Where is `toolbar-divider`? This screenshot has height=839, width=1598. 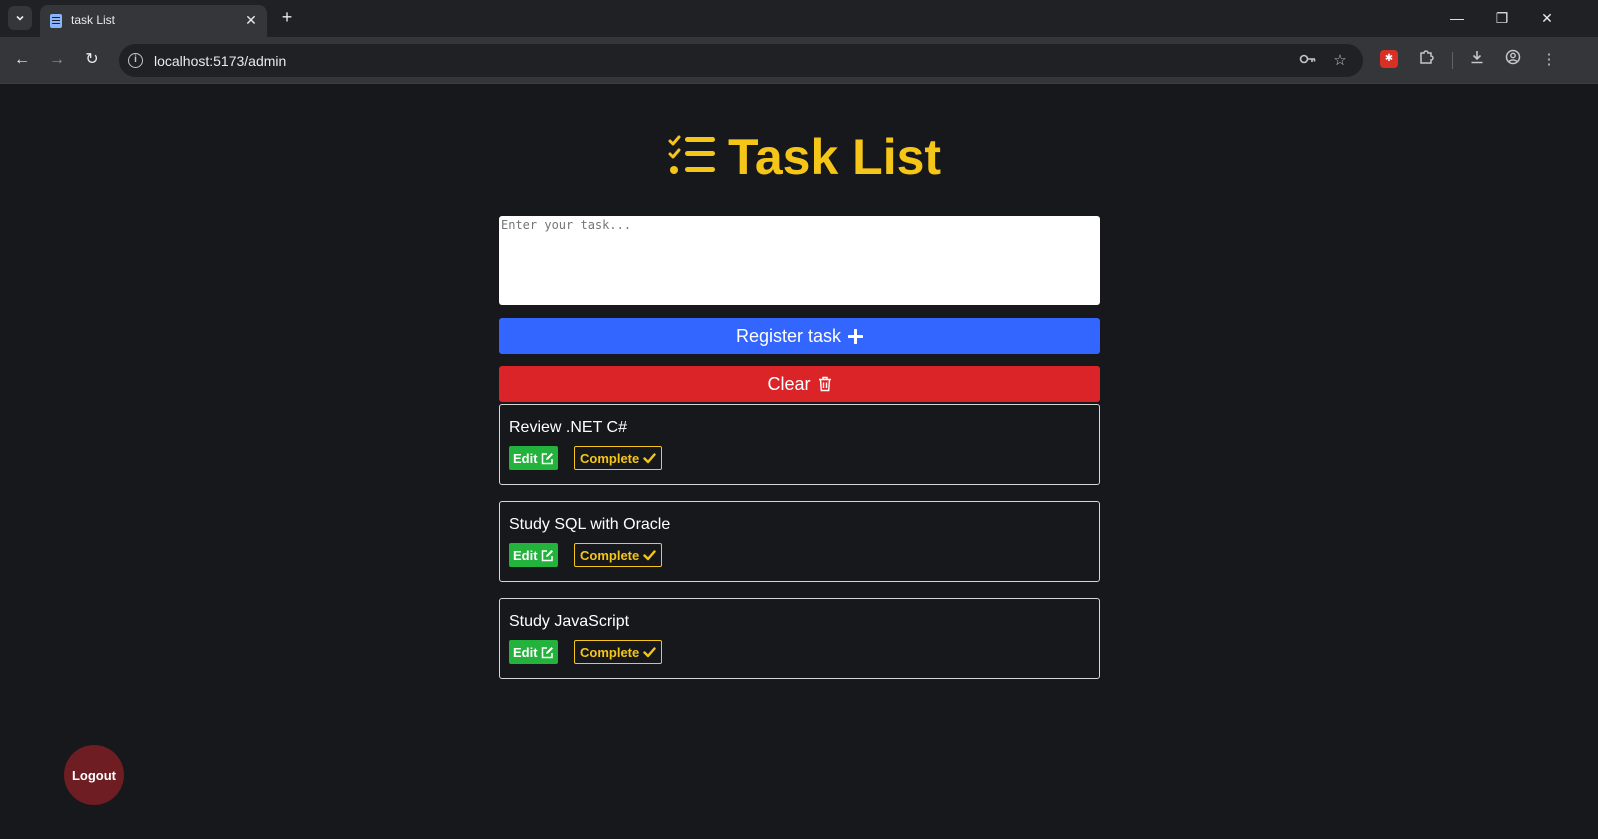 toolbar-divider is located at coordinates (1452, 60).